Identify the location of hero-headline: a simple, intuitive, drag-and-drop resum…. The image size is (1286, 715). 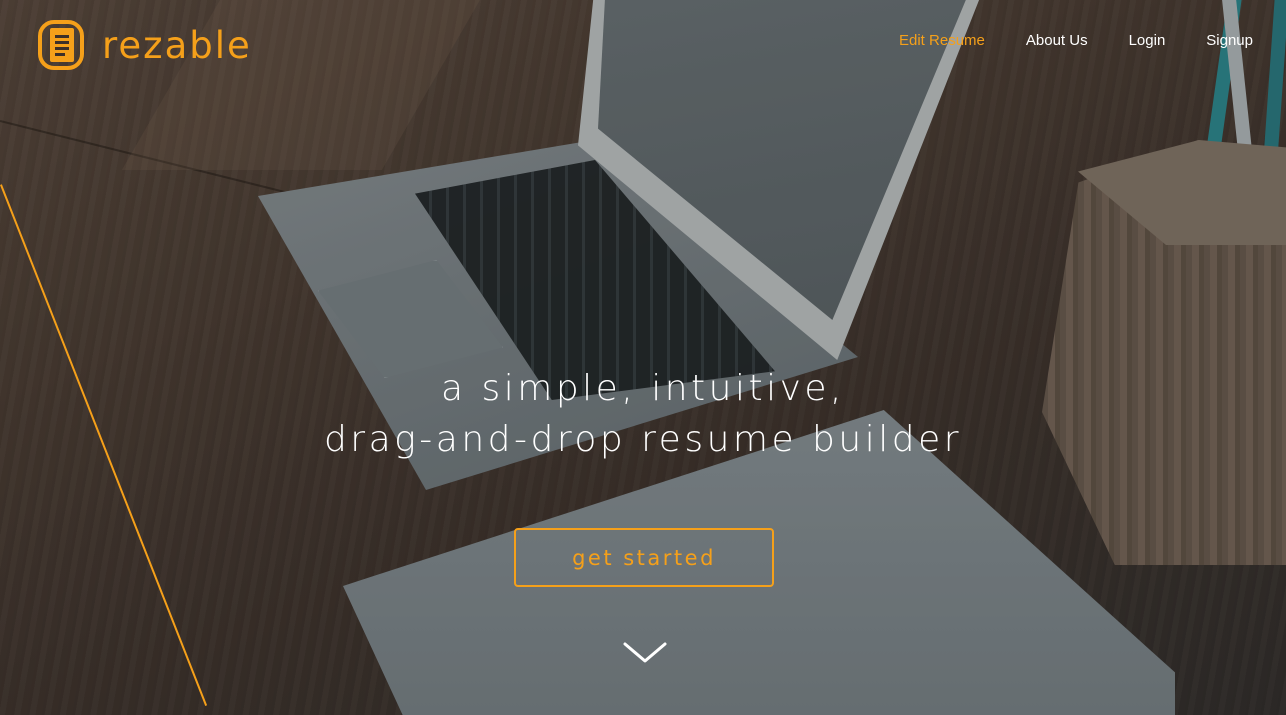
(643, 414).